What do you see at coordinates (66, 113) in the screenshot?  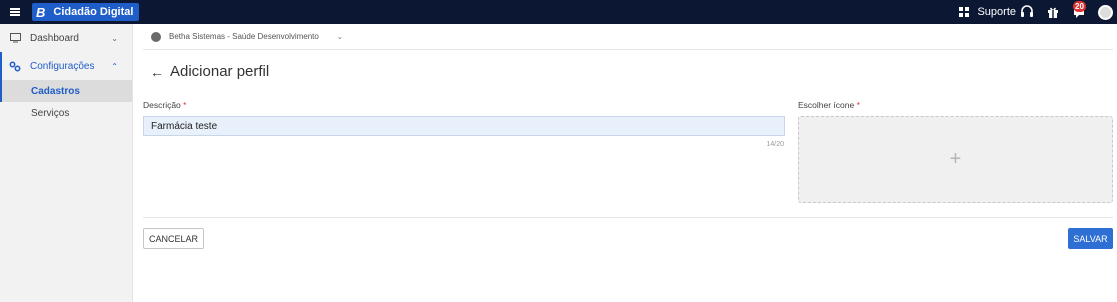 I see `sidebar-item-servicos: Serviços` at bounding box center [66, 113].